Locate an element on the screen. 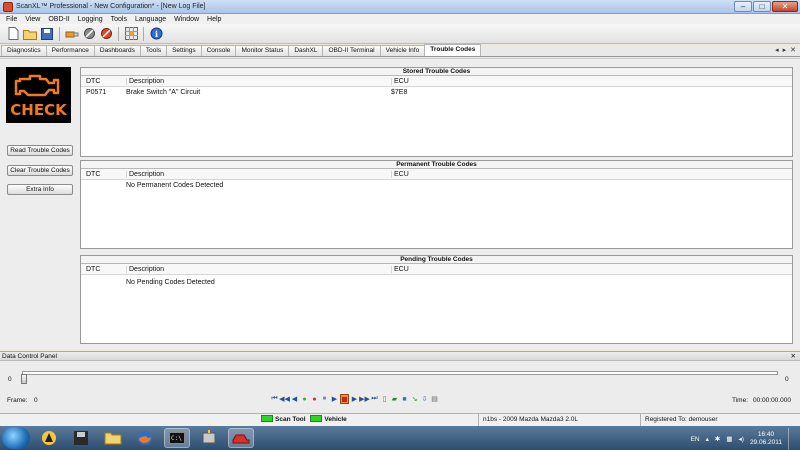  volume-icon: ◂) is located at coordinates (741, 439).